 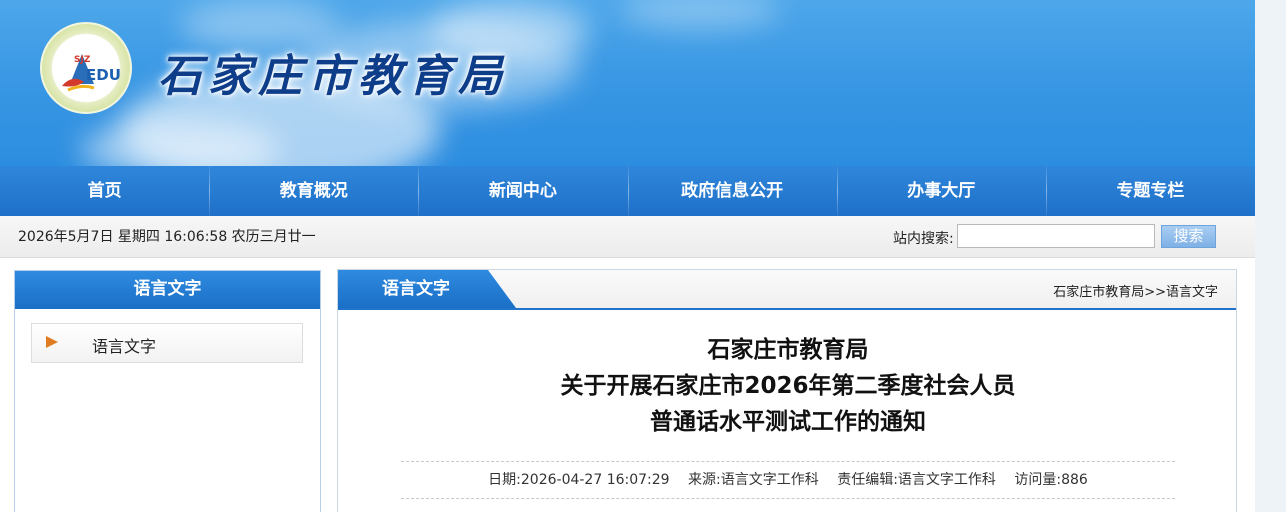 I want to click on nav-item-home: 首页, so click(x=104, y=191).